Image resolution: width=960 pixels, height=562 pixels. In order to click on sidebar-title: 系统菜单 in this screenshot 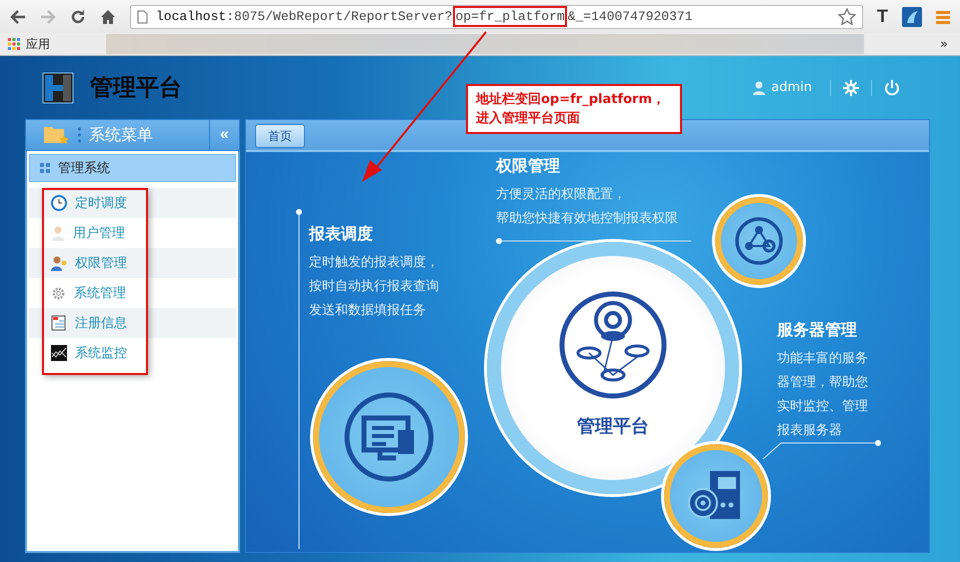, I will do `click(121, 135)`.